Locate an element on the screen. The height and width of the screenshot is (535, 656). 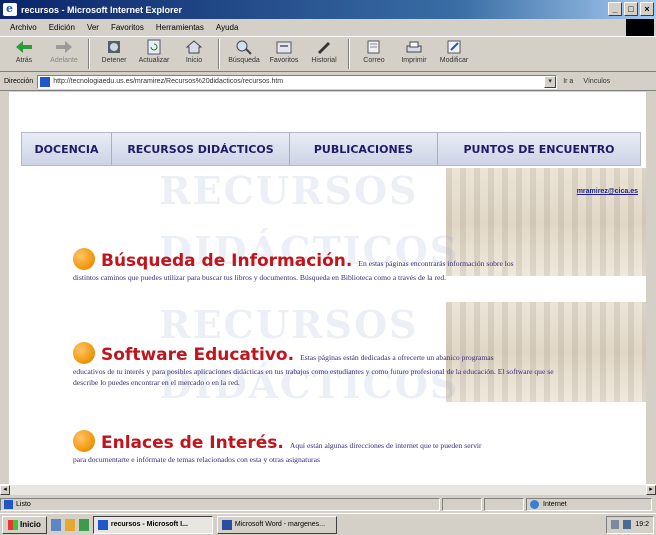
home-button: Inicio is located at coordinates (194, 55).